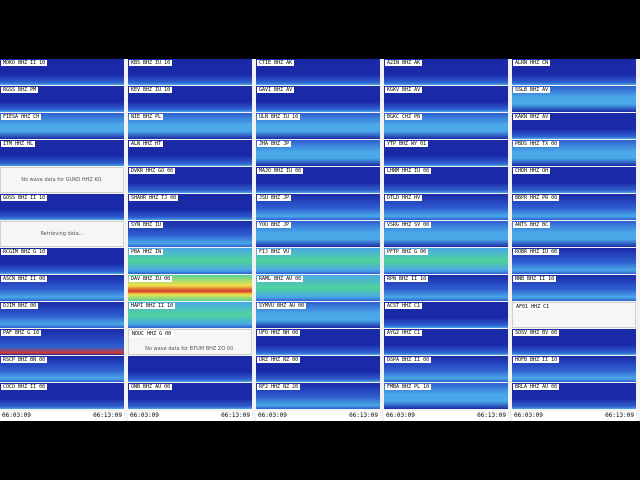 This screenshot has height=480, width=640. I want to click on spectrogram-tile: ONB BHZ AU 00, so click(190, 396).